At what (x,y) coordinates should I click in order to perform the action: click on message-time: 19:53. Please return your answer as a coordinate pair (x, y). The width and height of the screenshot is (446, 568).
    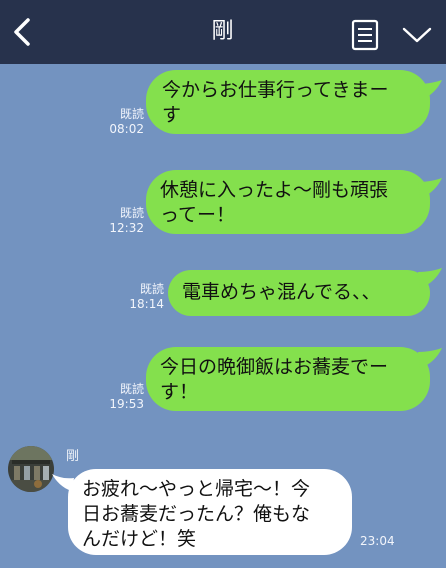
    Looking at the image, I should click on (126, 404).